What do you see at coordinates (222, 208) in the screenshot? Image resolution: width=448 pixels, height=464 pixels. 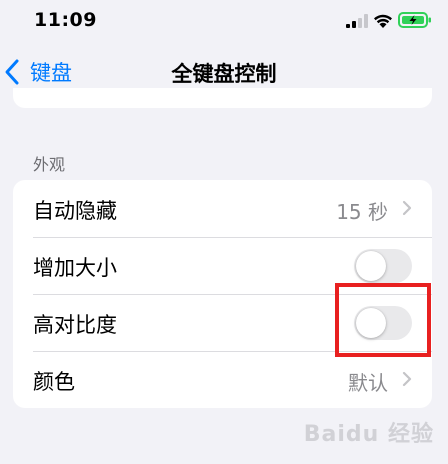 I see `row-auto-hide: 自动隐藏 15 秒` at bounding box center [222, 208].